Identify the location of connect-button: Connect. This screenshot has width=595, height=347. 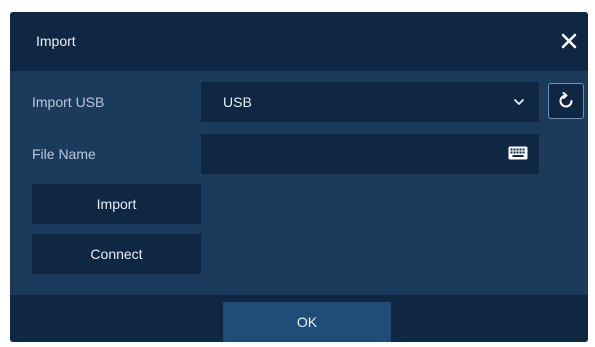
(116, 254).